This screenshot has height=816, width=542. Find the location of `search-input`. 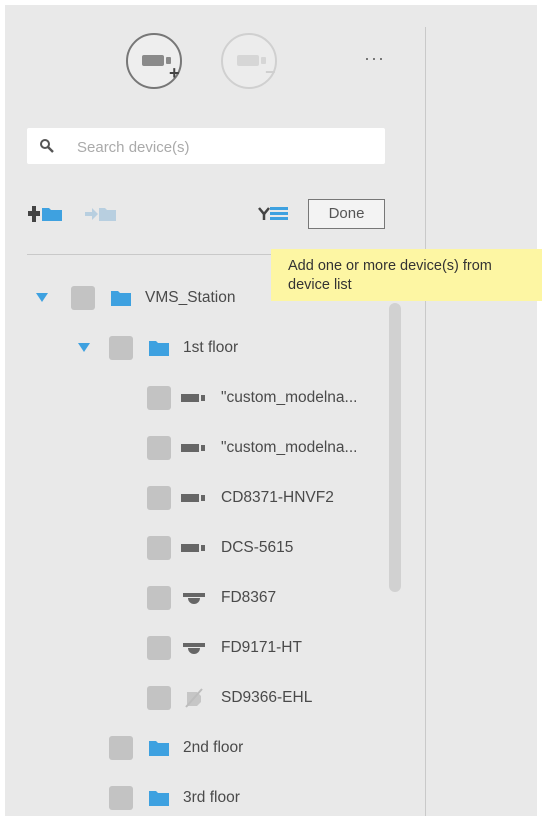

search-input is located at coordinates (222, 147).